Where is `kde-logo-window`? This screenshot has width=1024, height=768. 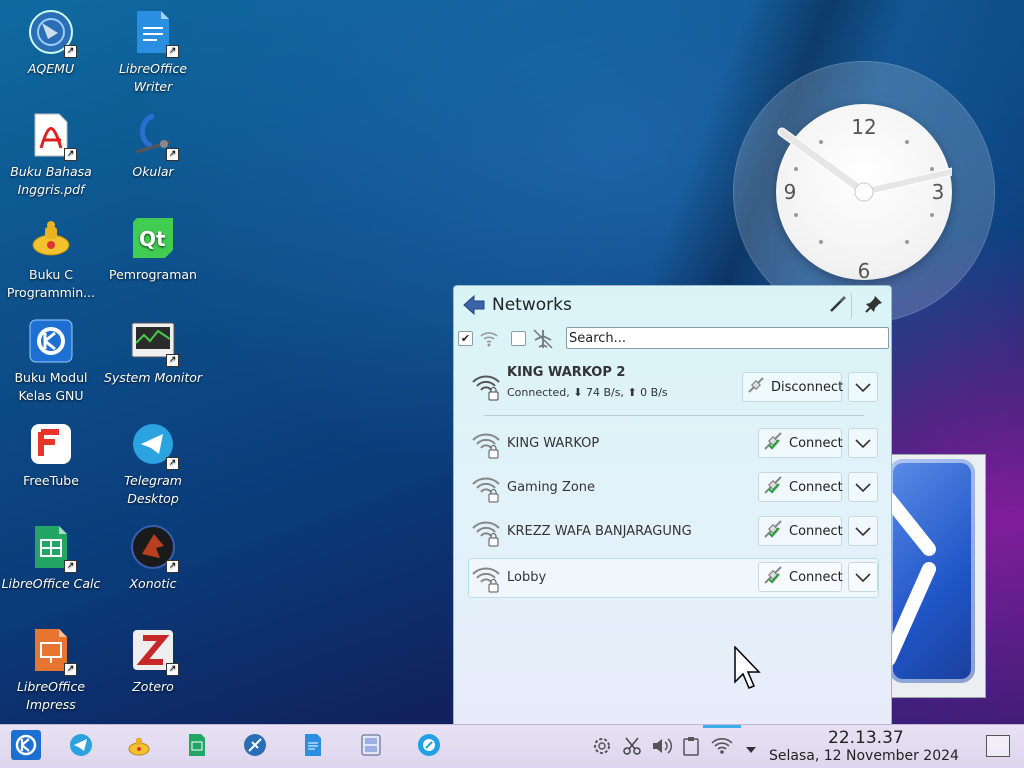 kde-logo-window is located at coordinates (935, 576).